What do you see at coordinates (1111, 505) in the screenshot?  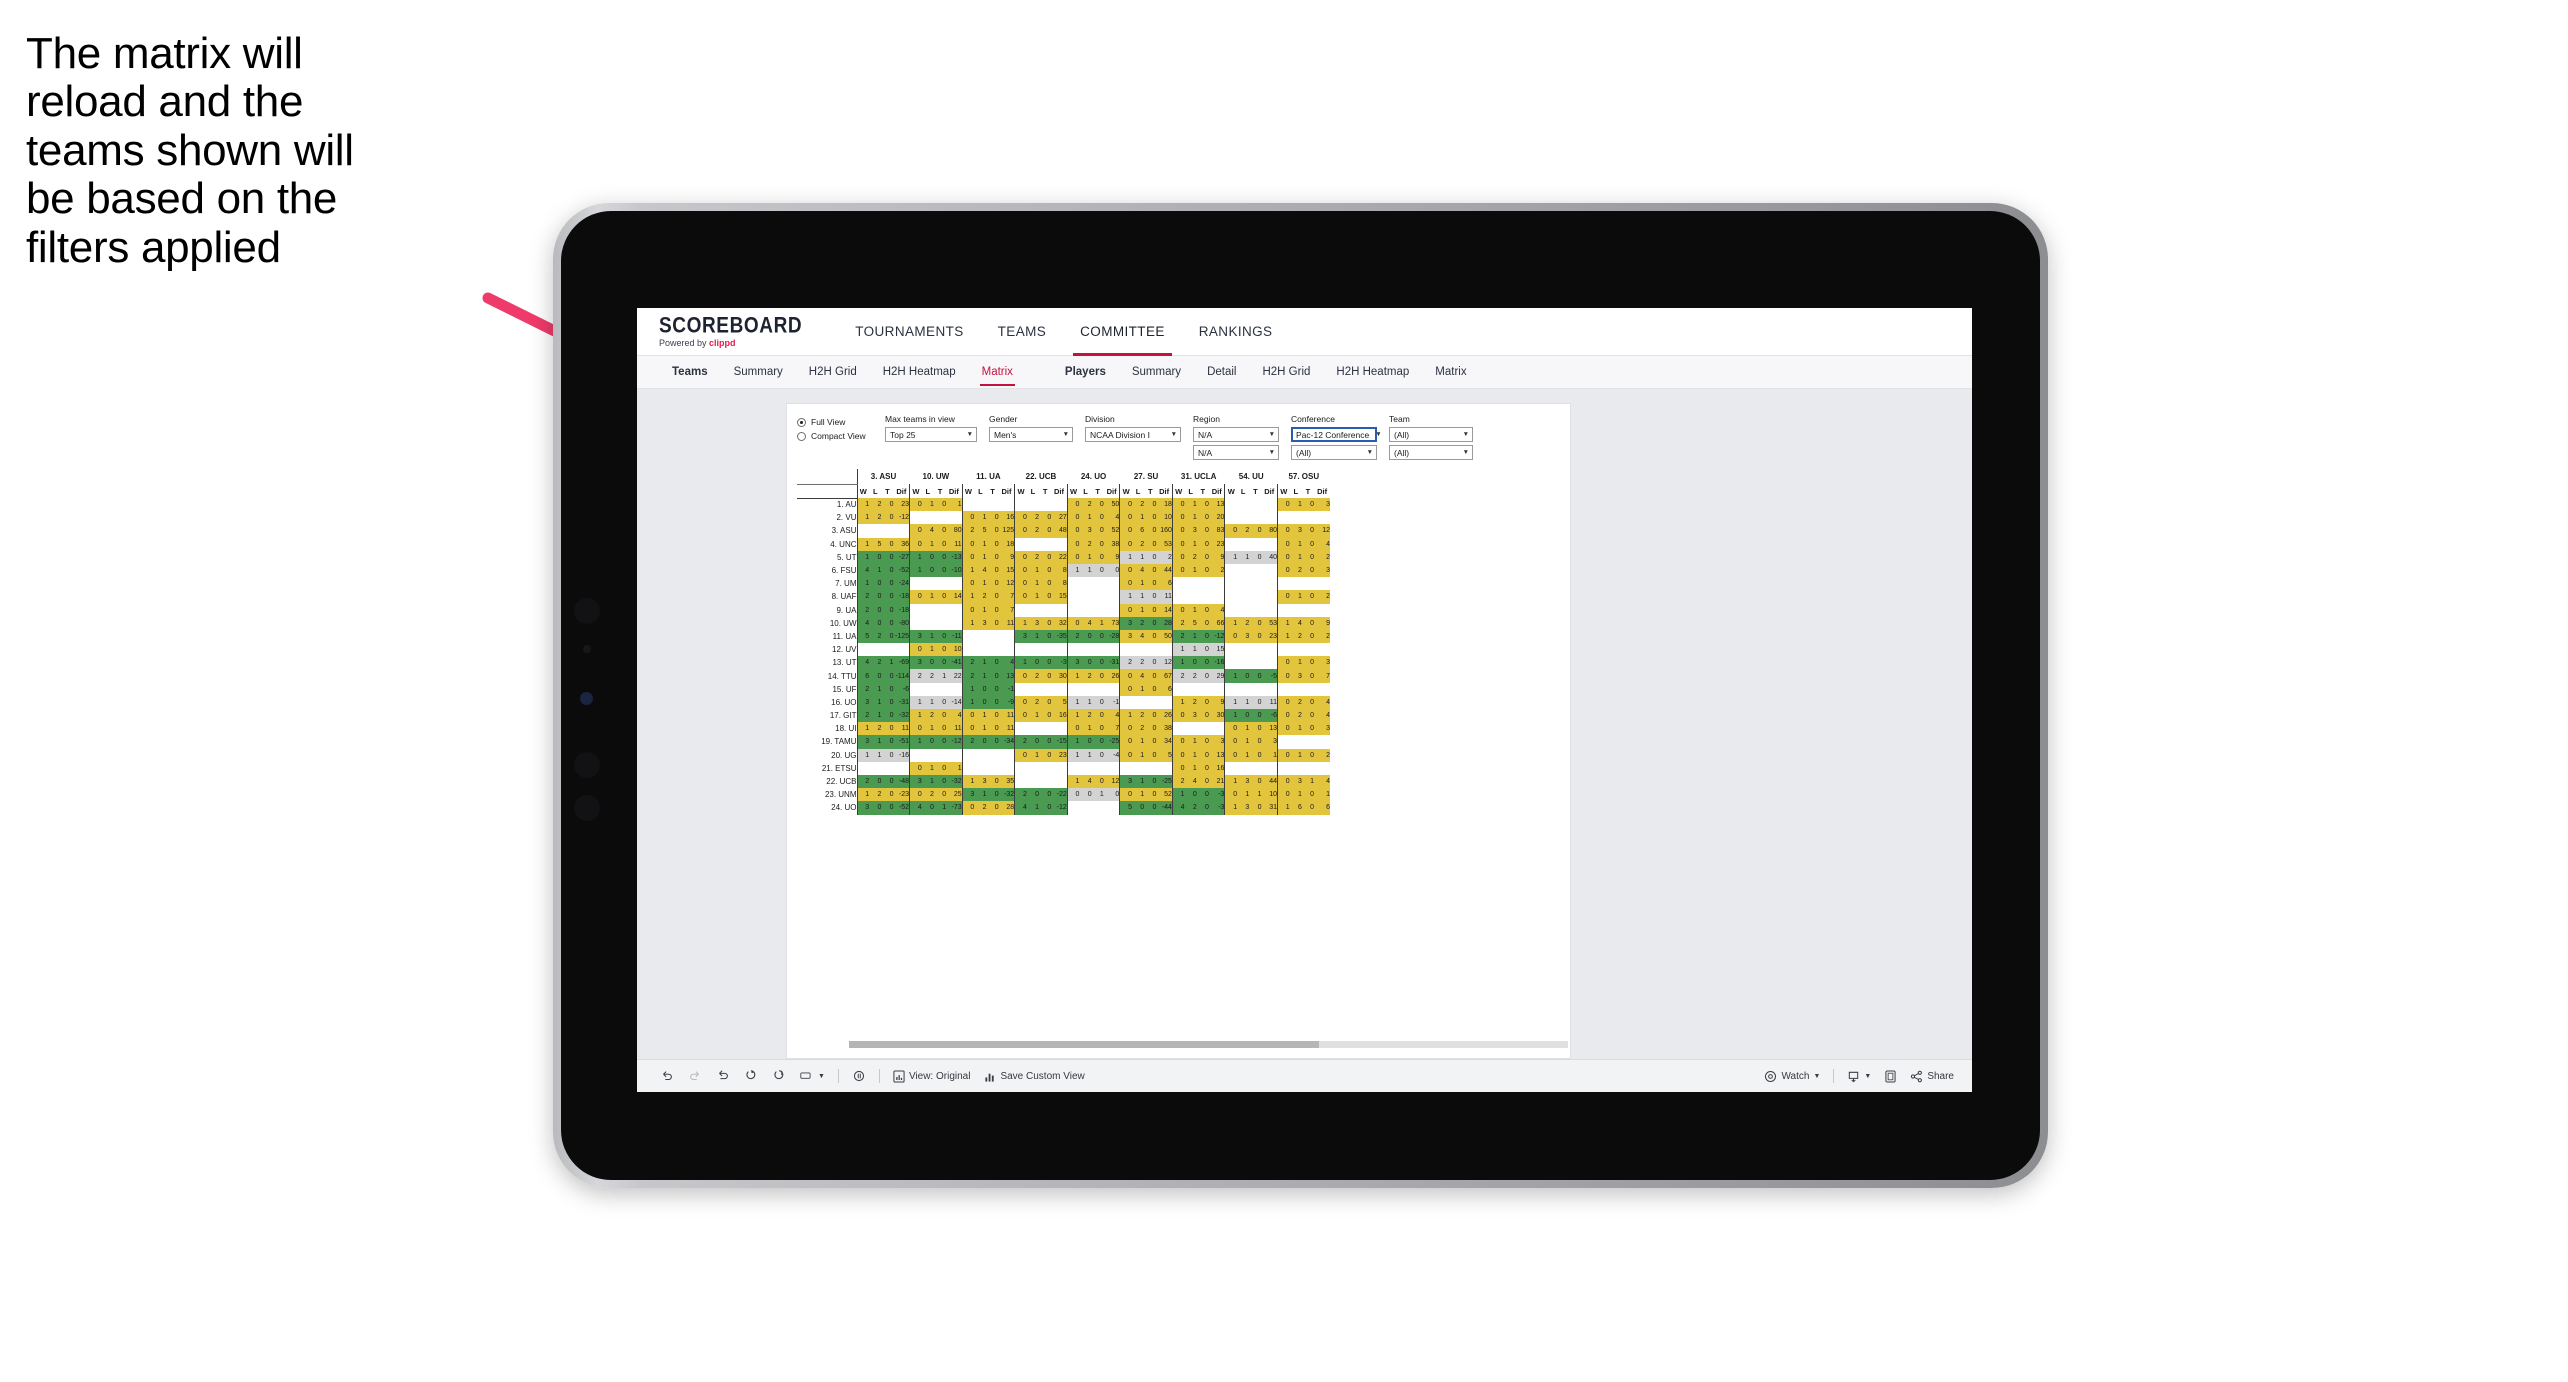 I see `matrix-cell: 50` at bounding box center [1111, 505].